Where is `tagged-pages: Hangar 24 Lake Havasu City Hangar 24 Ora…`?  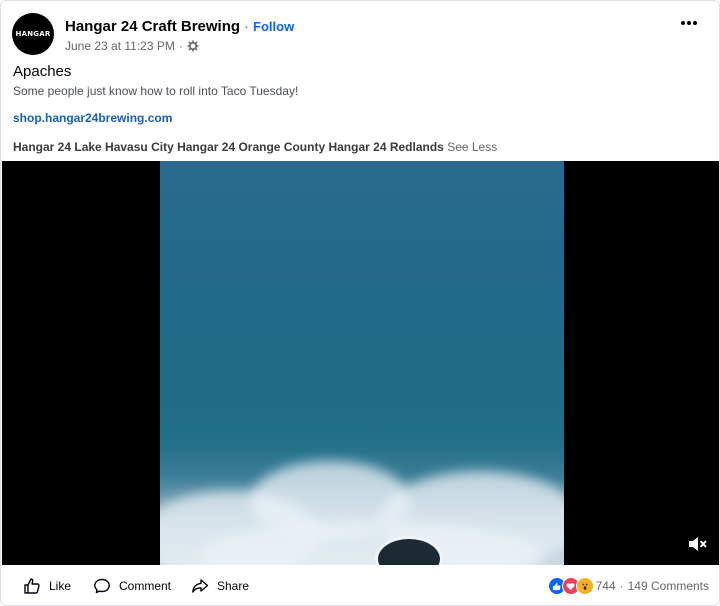
tagged-pages: Hangar 24 Lake Havasu City Hangar 24 Ora… is located at coordinates (255, 147).